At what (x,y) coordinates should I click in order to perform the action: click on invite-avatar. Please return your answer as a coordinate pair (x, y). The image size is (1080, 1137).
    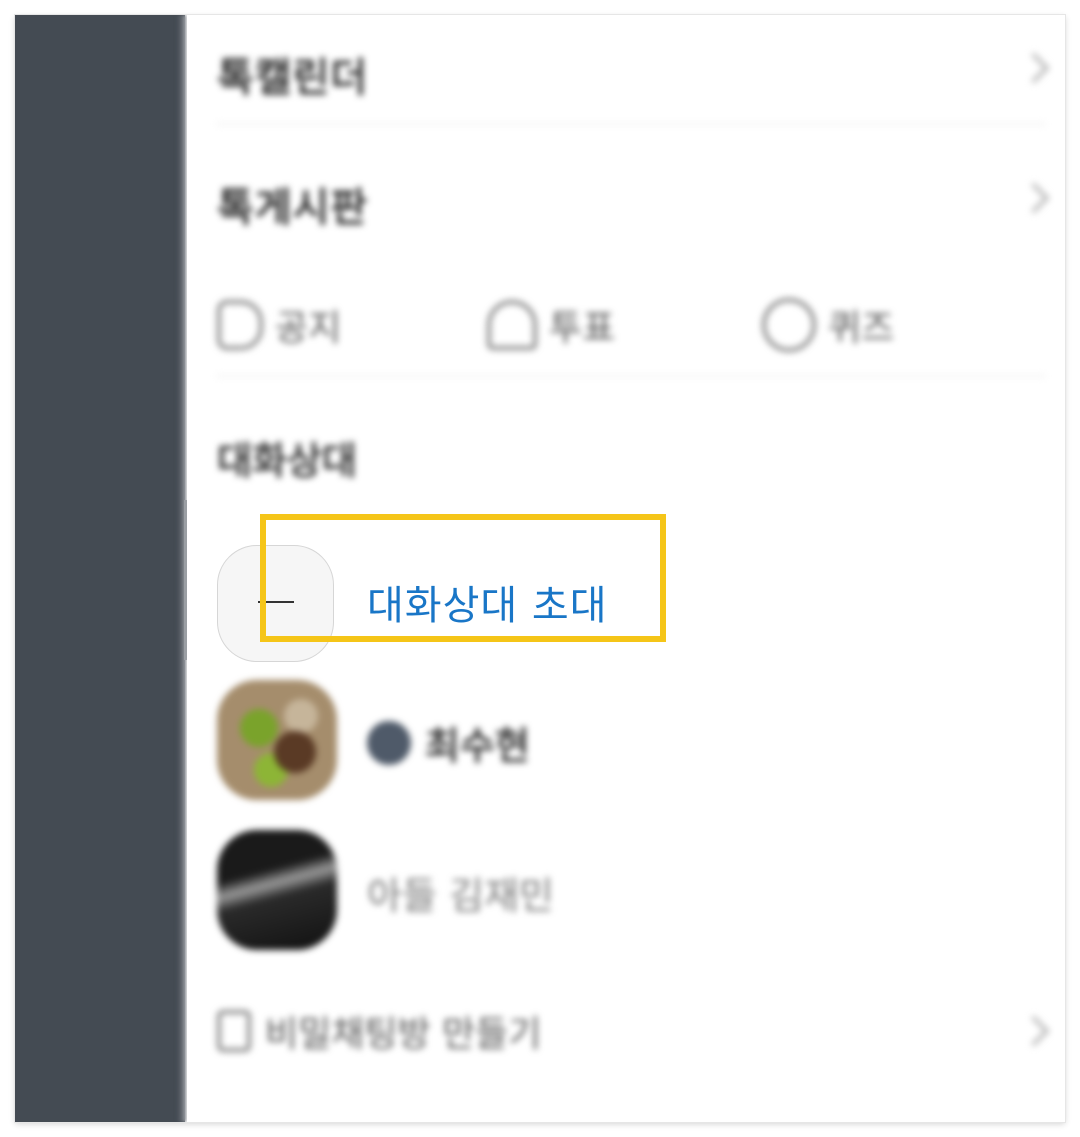
    Looking at the image, I should click on (275, 603).